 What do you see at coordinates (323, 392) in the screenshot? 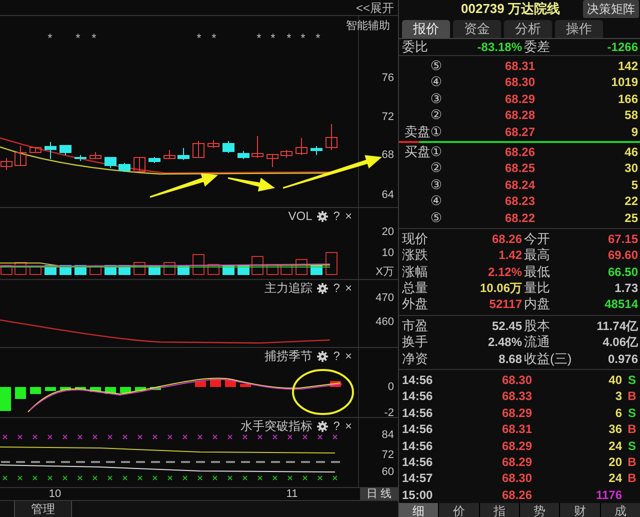
I see `circle-mark` at bounding box center [323, 392].